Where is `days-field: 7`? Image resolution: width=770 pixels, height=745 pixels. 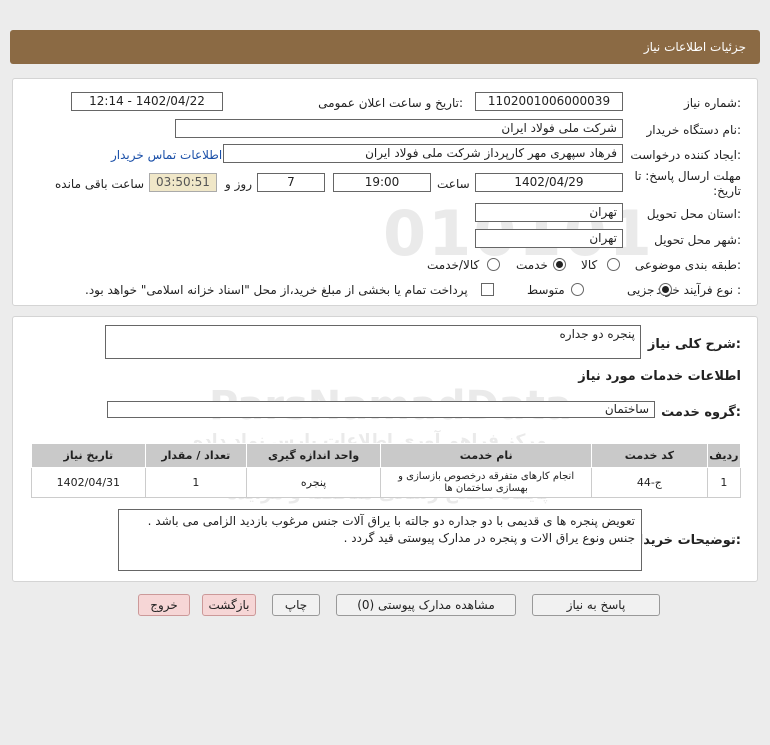 days-field: 7 is located at coordinates (291, 182).